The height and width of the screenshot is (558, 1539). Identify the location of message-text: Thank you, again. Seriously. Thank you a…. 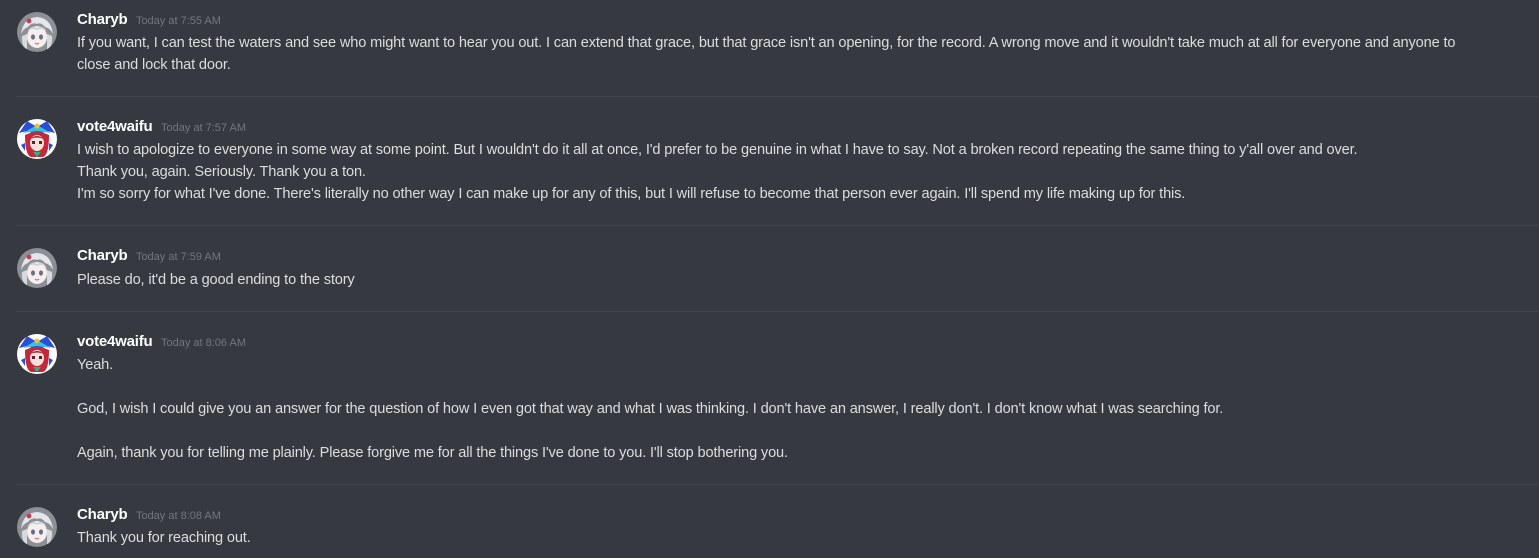
(221, 172).